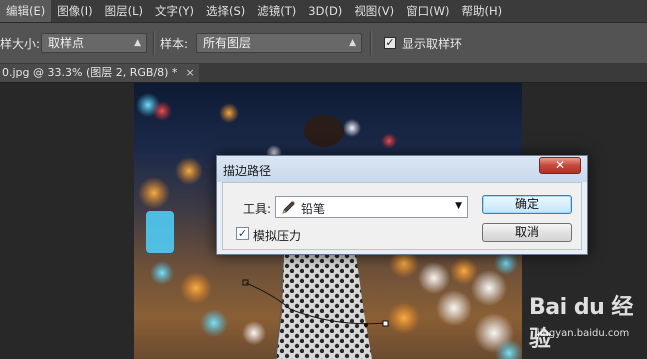 Image resolution: width=647 pixels, height=359 pixels. What do you see at coordinates (581, 323) in the screenshot?
I see `watermark-brand: Bai du 经验` at bounding box center [581, 323].